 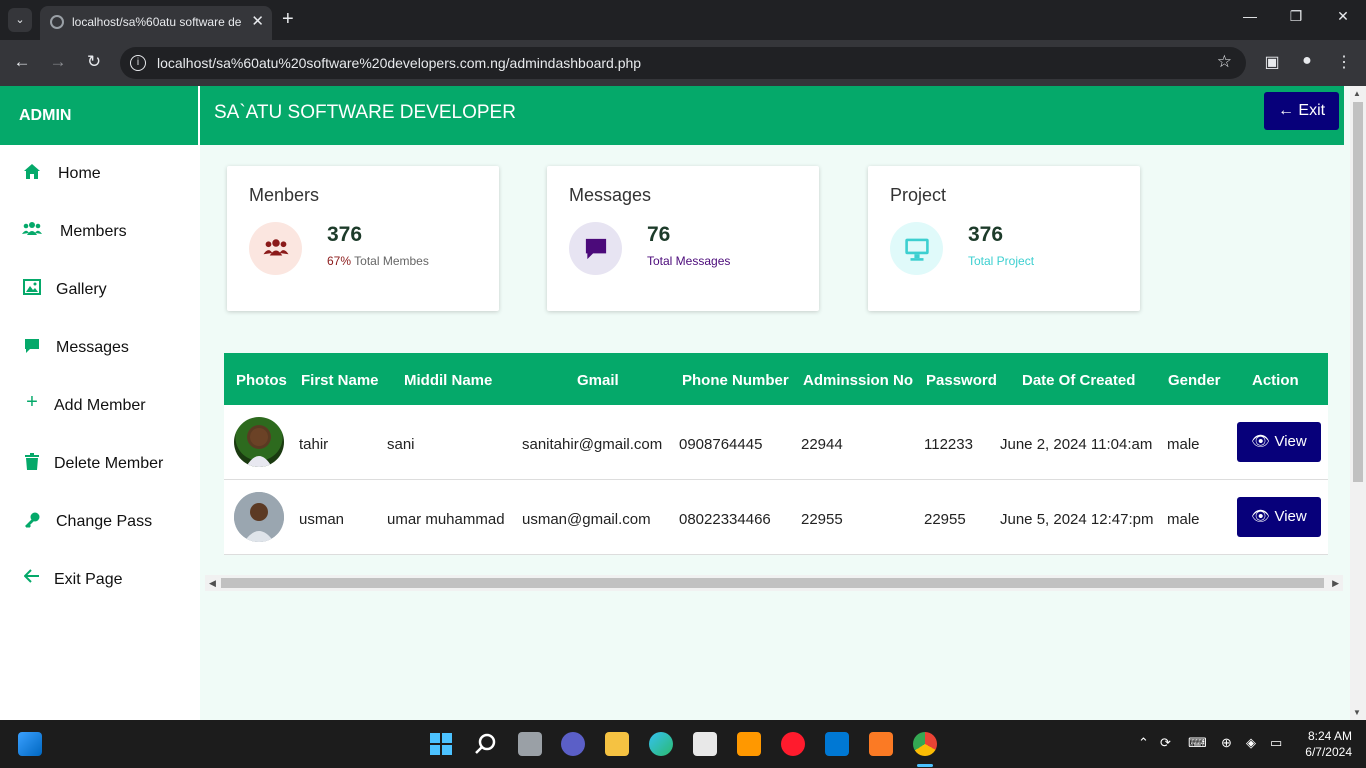 I want to click on tab-search-icon: ⌄, so click(x=20, y=20).